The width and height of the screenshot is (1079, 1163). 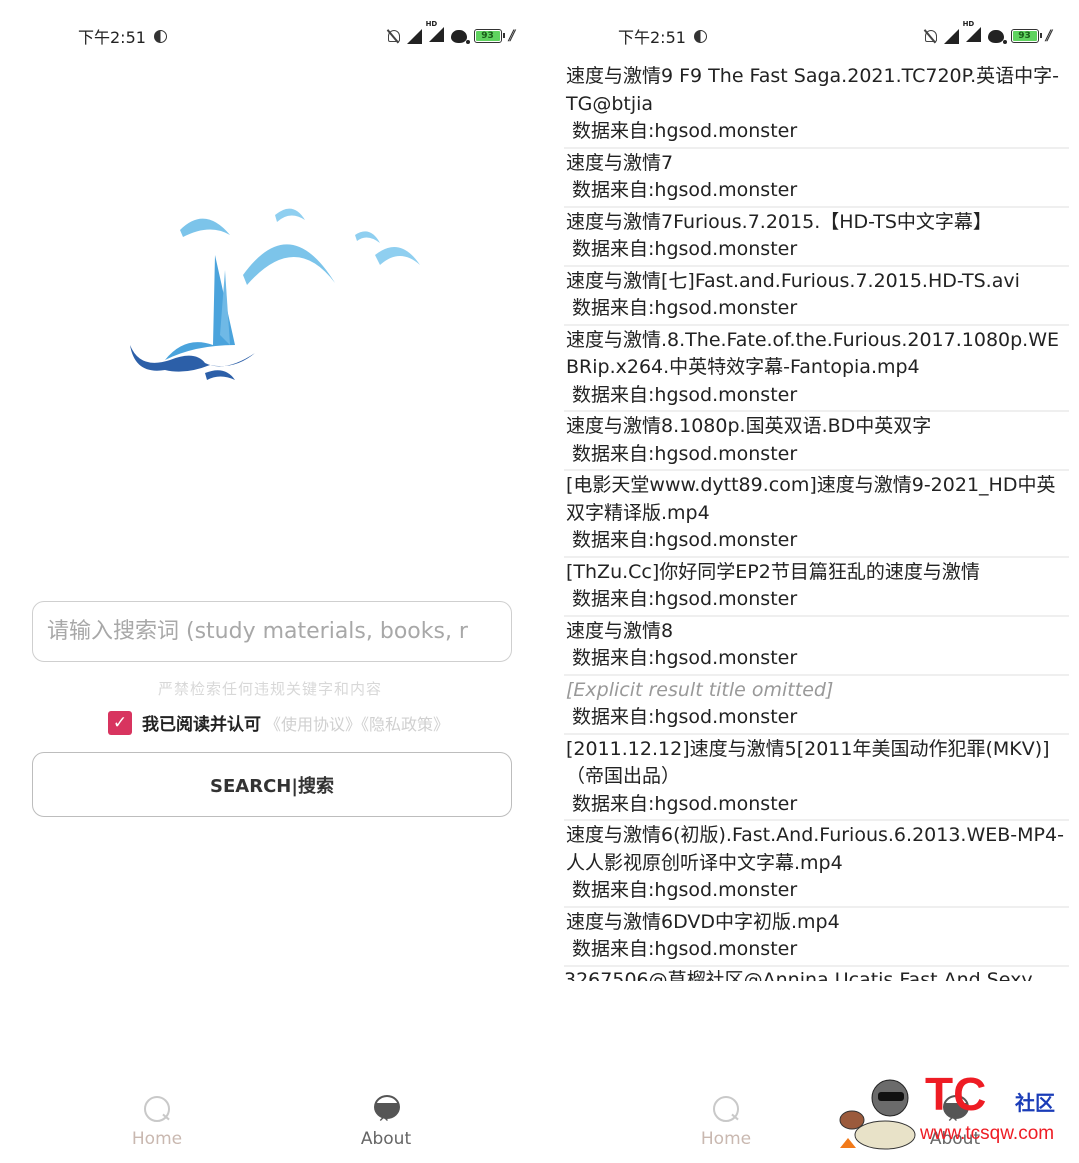 I want to click on watermark-url: www.tcsqw.com, so click(x=987, y=1133).